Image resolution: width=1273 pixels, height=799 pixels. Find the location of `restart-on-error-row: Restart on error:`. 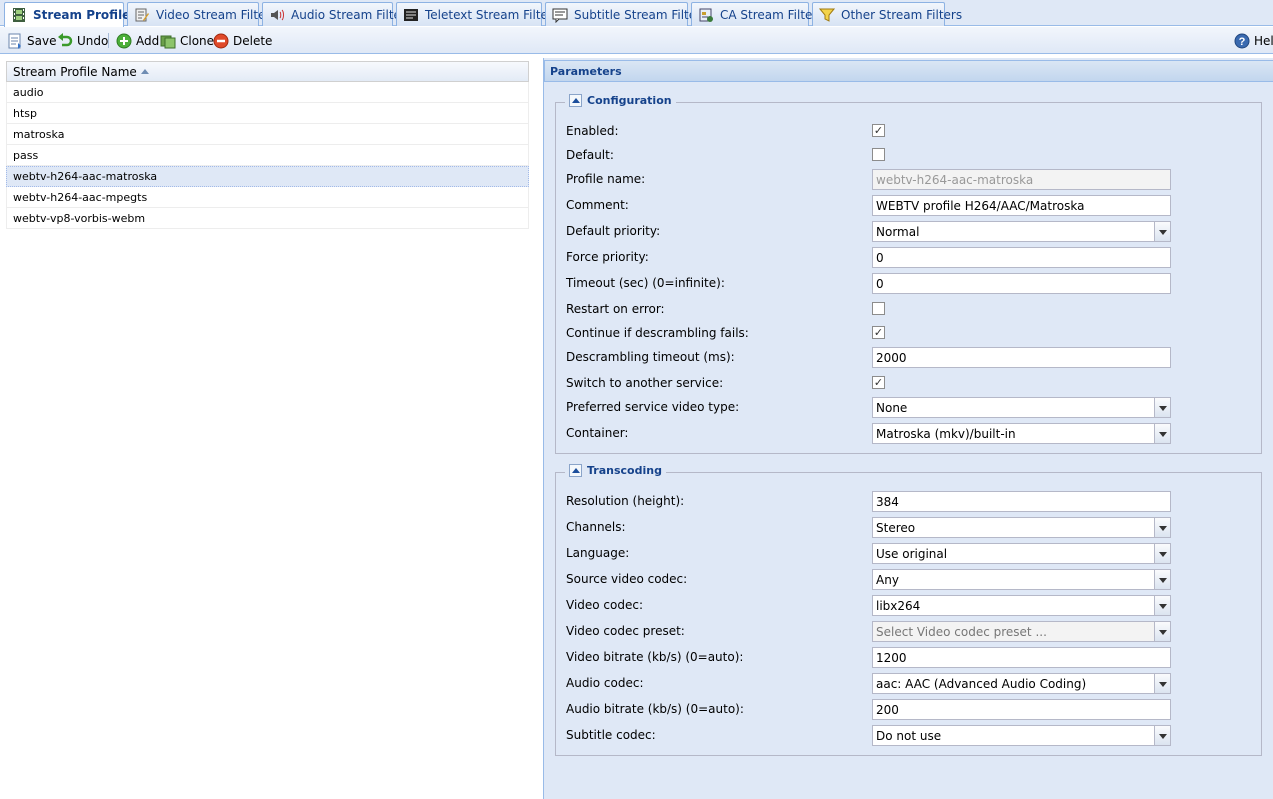

restart-on-error-row: Restart on error: is located at coordinates (911, 309).